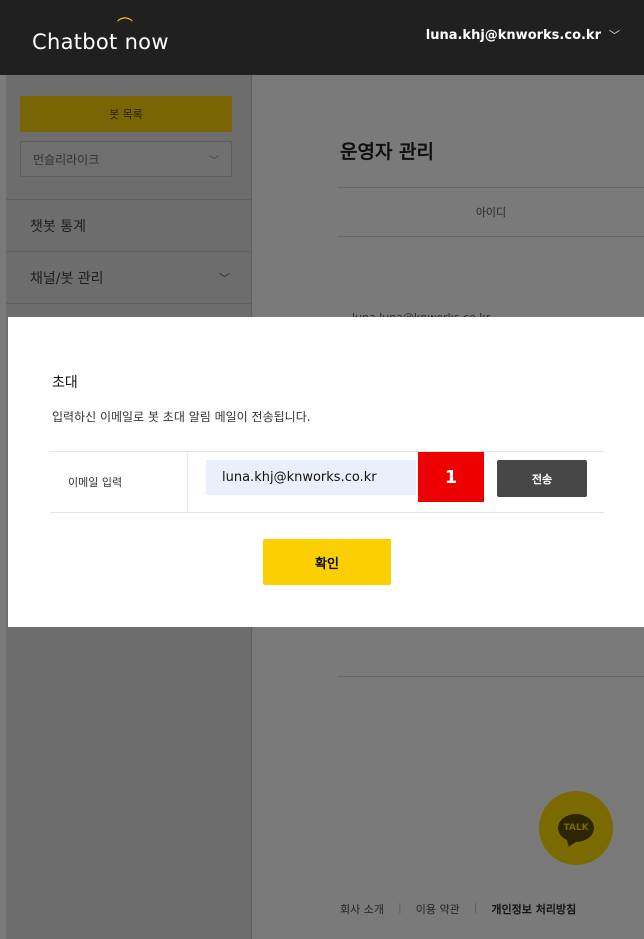 This screenshot has height=939, width=644. I want to click on email-form-row: 이메일 입력 1 전송, so click(327, 482).